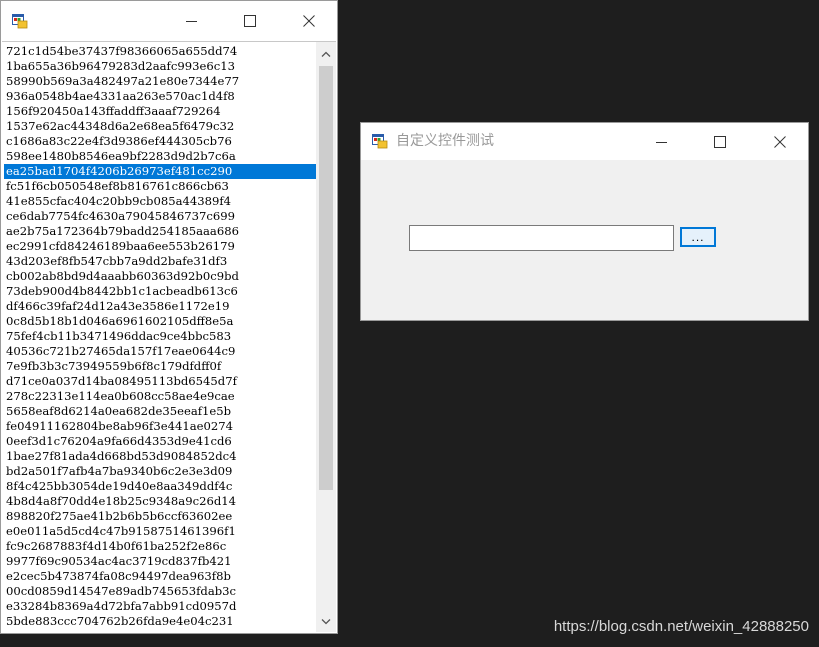 This screenshot has height=647, width=819. I want to click on list-item: 73deb900d4b8442bb1c1acbeadb613c6, so click(160, 291).